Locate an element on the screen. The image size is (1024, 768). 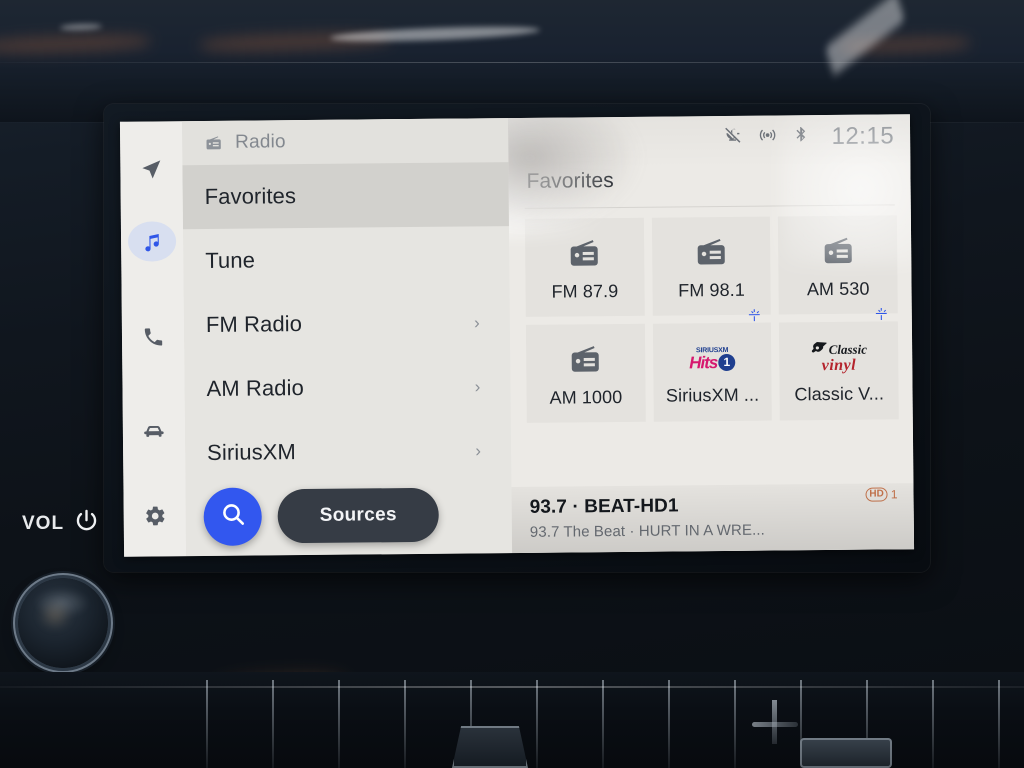
volume-power-control: VOL is located at coordinates (61, 524).